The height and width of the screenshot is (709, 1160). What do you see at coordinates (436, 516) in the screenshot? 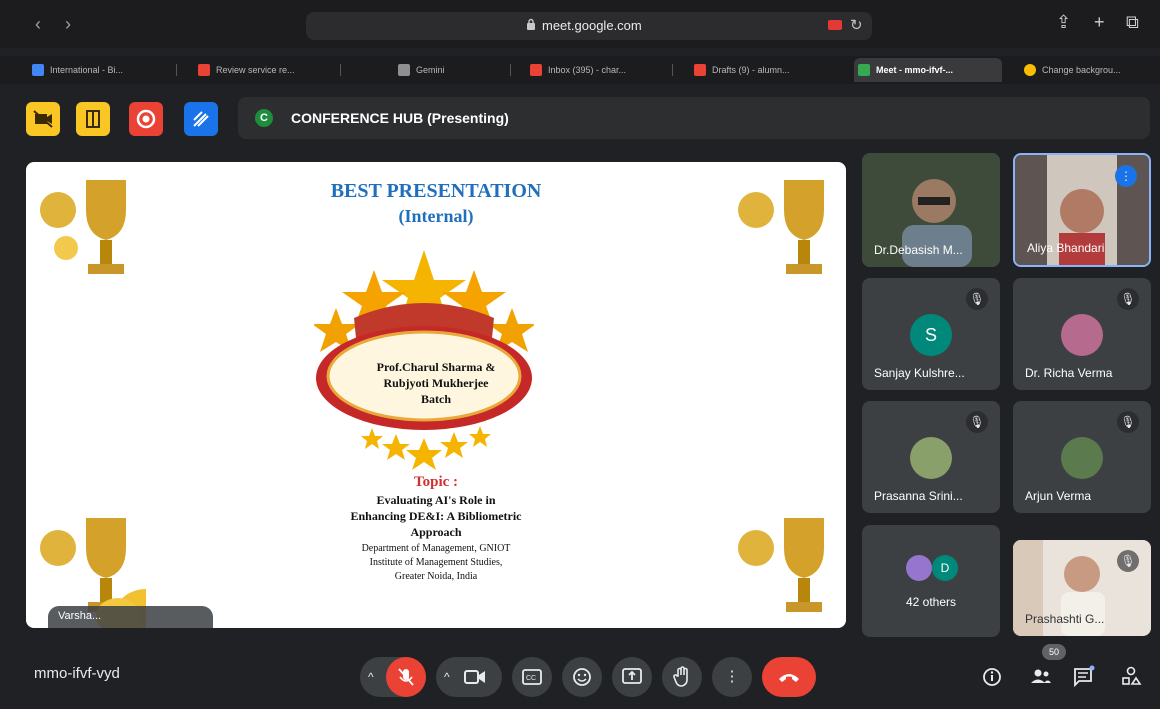
I see `topic-line: Enhancing DE&I: A Bibliometric` at bounding box center [436, 516].